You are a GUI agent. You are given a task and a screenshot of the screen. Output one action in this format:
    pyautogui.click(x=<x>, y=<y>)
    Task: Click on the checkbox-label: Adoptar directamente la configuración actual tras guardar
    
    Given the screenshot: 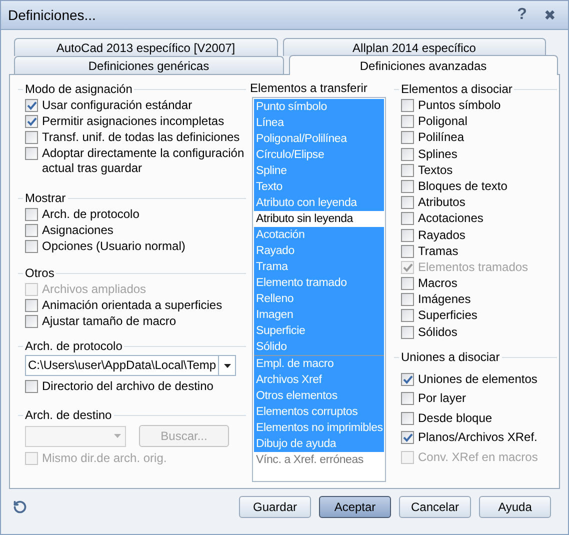 What is the action you would take?
    pyautogui.click(x=144, y=161)
    